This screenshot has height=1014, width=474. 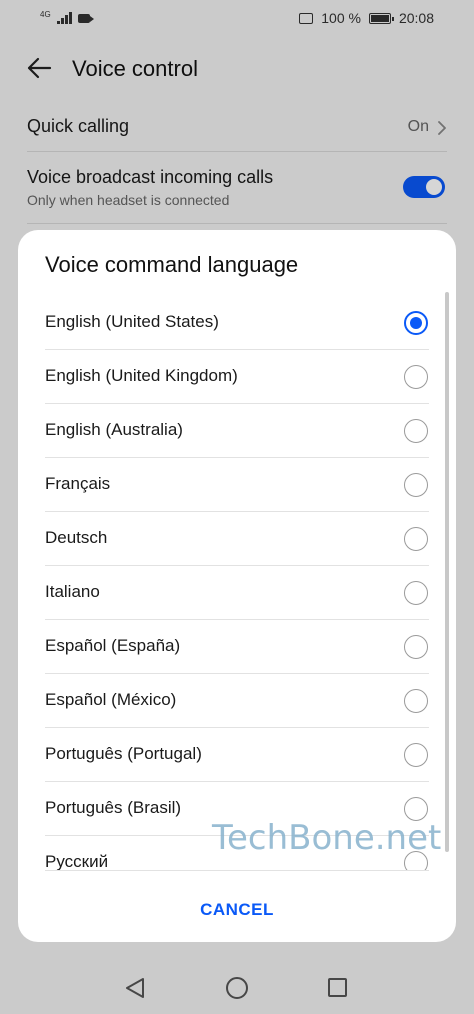 I want to click on language-option: Español (España), so click(x=237, y=647).